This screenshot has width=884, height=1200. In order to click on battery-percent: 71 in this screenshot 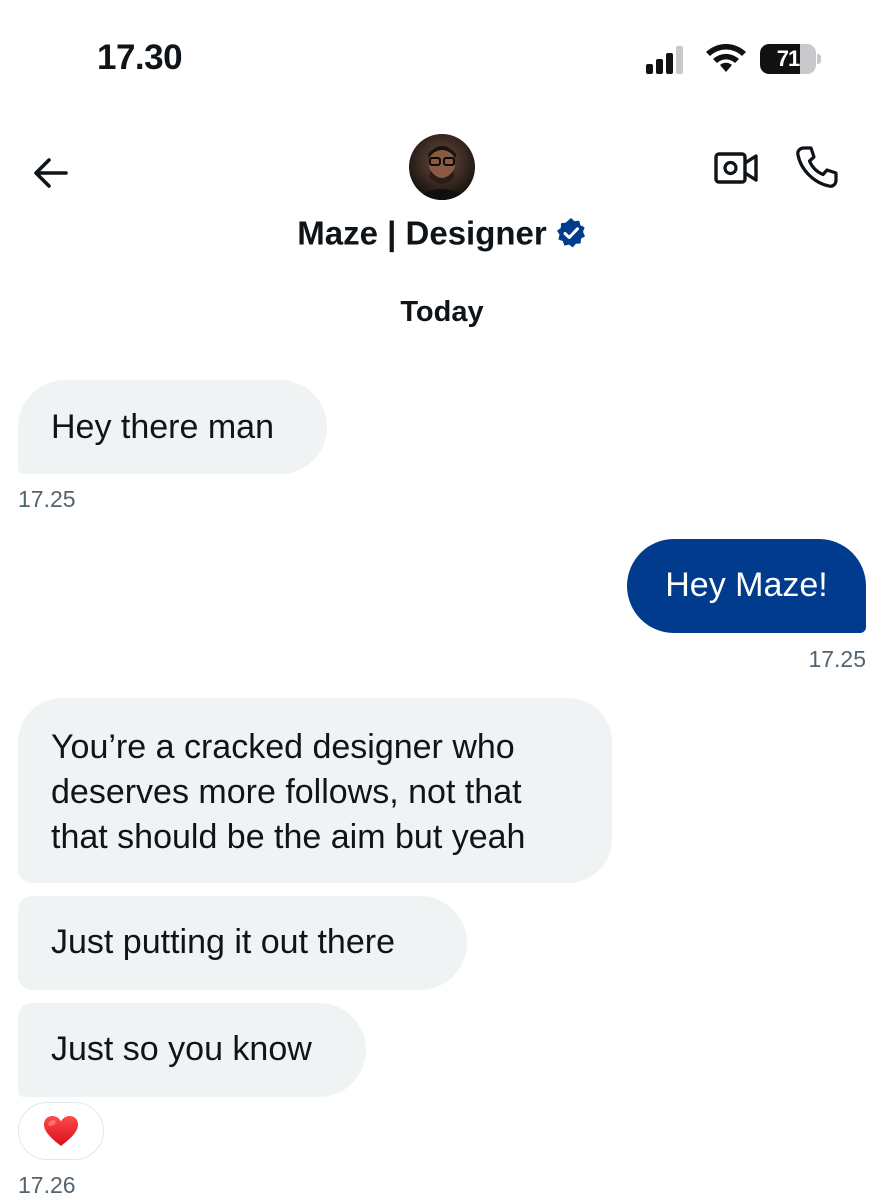, I will do `click(788, 58)`.